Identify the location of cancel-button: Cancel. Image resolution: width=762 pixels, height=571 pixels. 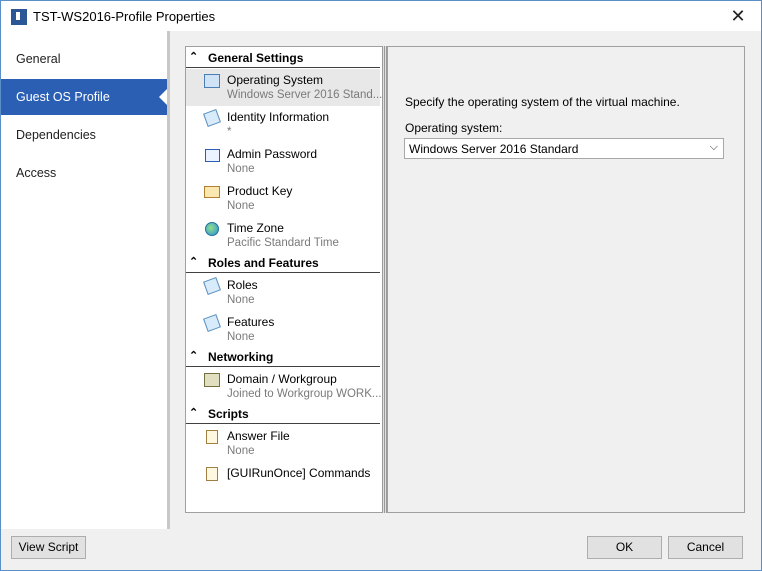
(705, 547).